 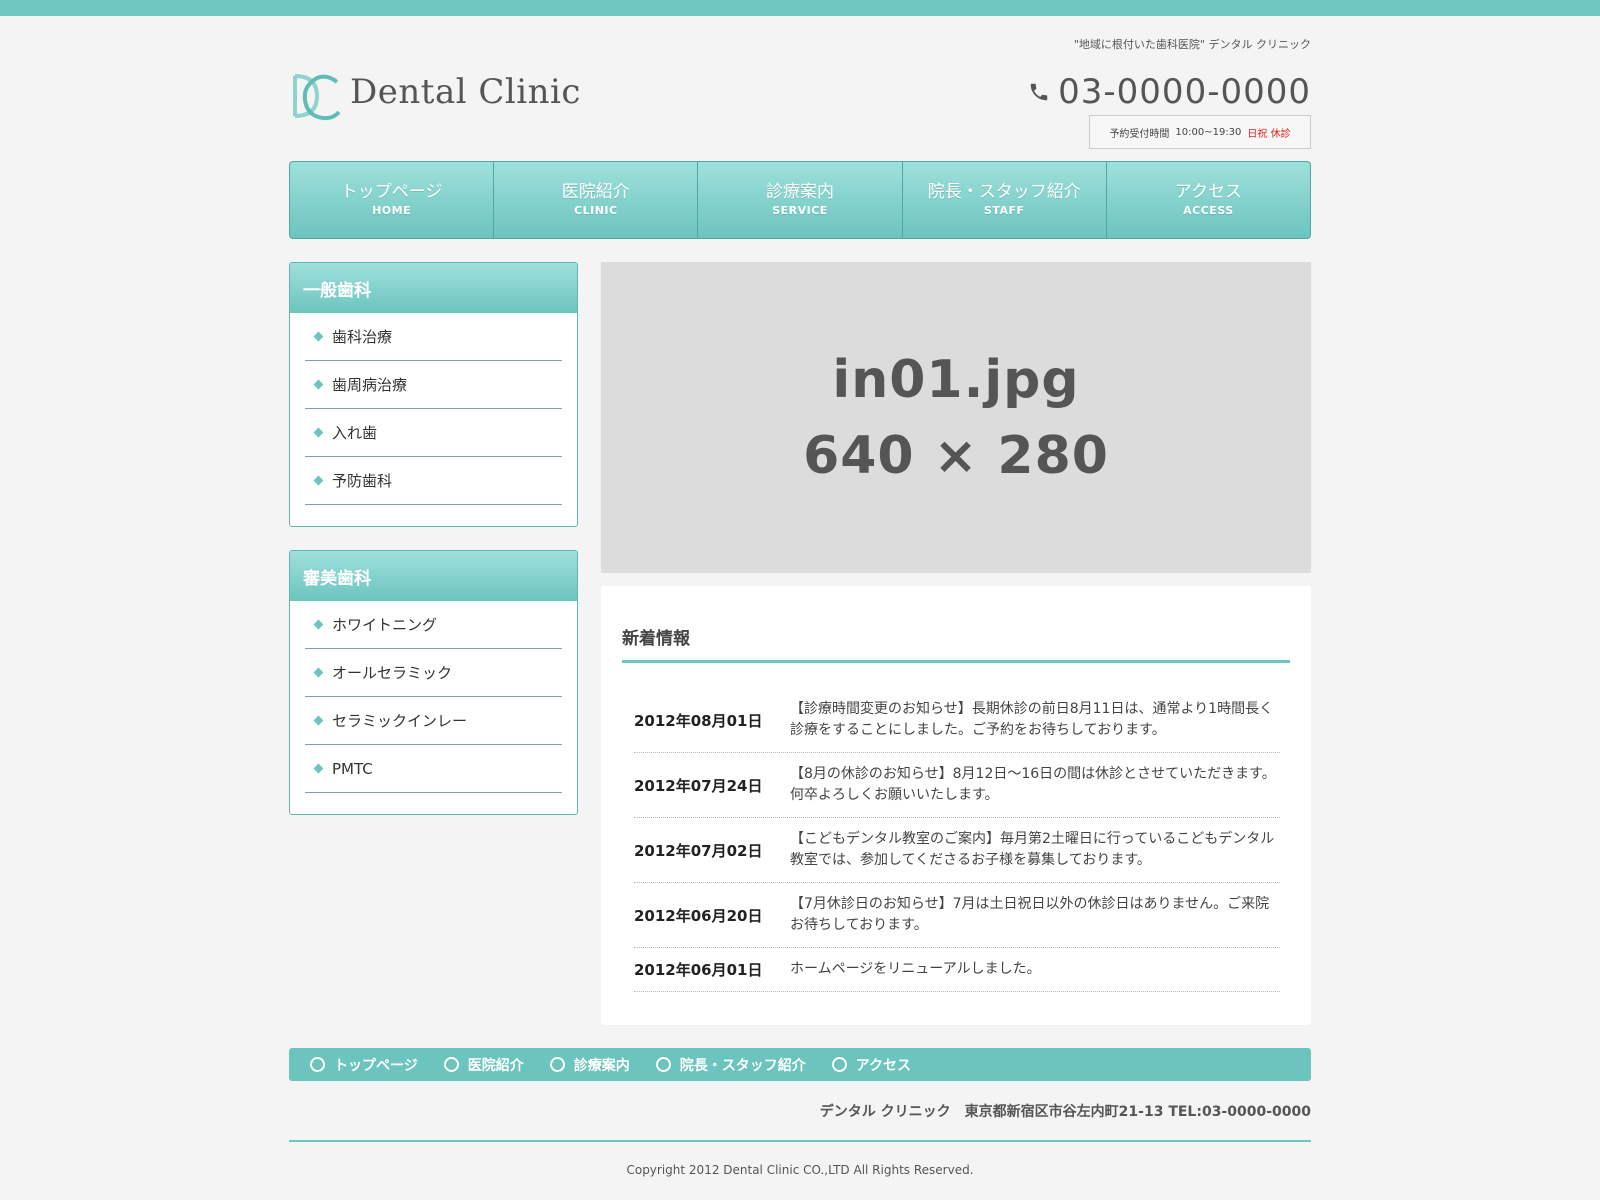 What do you see at coordinates (956, 455) in the screenshot?
I see `hero-size: 640 × 280` at bounding box center [956, 455].